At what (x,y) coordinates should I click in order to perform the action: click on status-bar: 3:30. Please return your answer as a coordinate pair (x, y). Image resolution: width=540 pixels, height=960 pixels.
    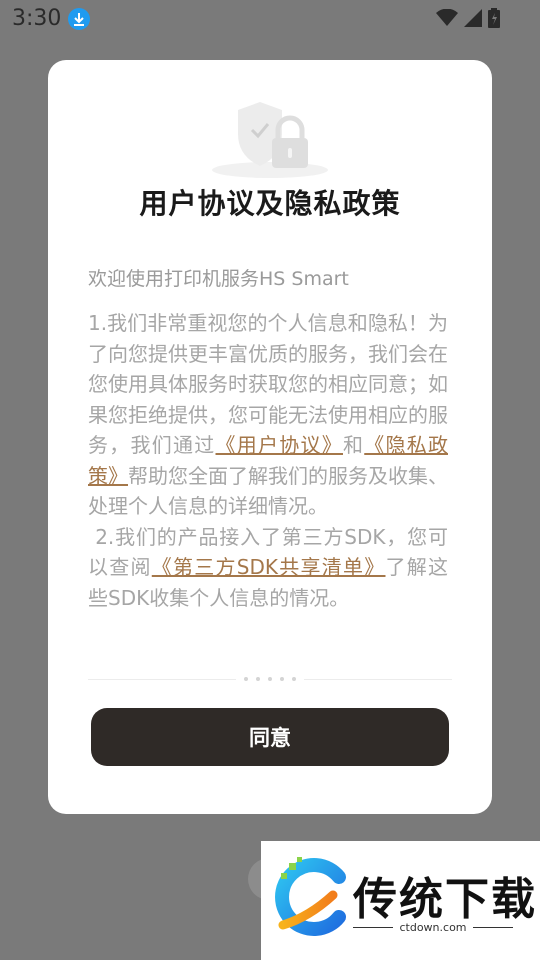
    Looking at the image, I should click on (270, 19).